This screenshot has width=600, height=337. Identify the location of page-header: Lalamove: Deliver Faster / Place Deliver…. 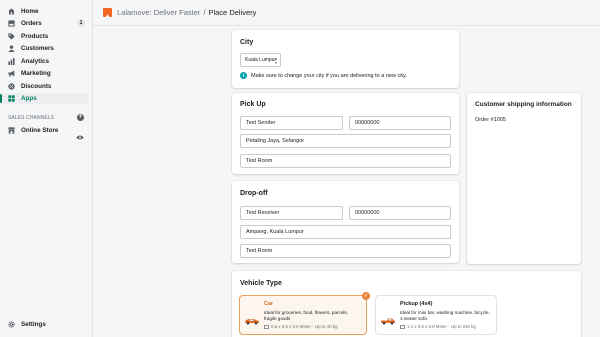
(346, 12).